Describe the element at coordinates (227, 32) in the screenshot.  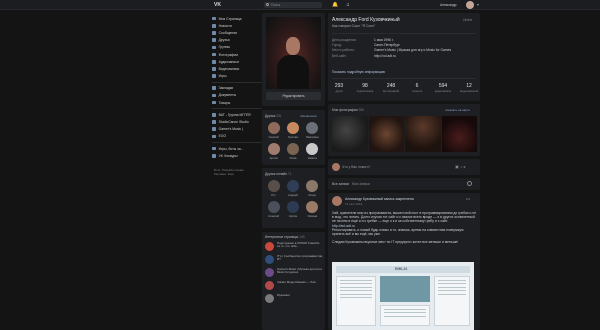
I see `sidebar-item-label: Сообщения` at that location.